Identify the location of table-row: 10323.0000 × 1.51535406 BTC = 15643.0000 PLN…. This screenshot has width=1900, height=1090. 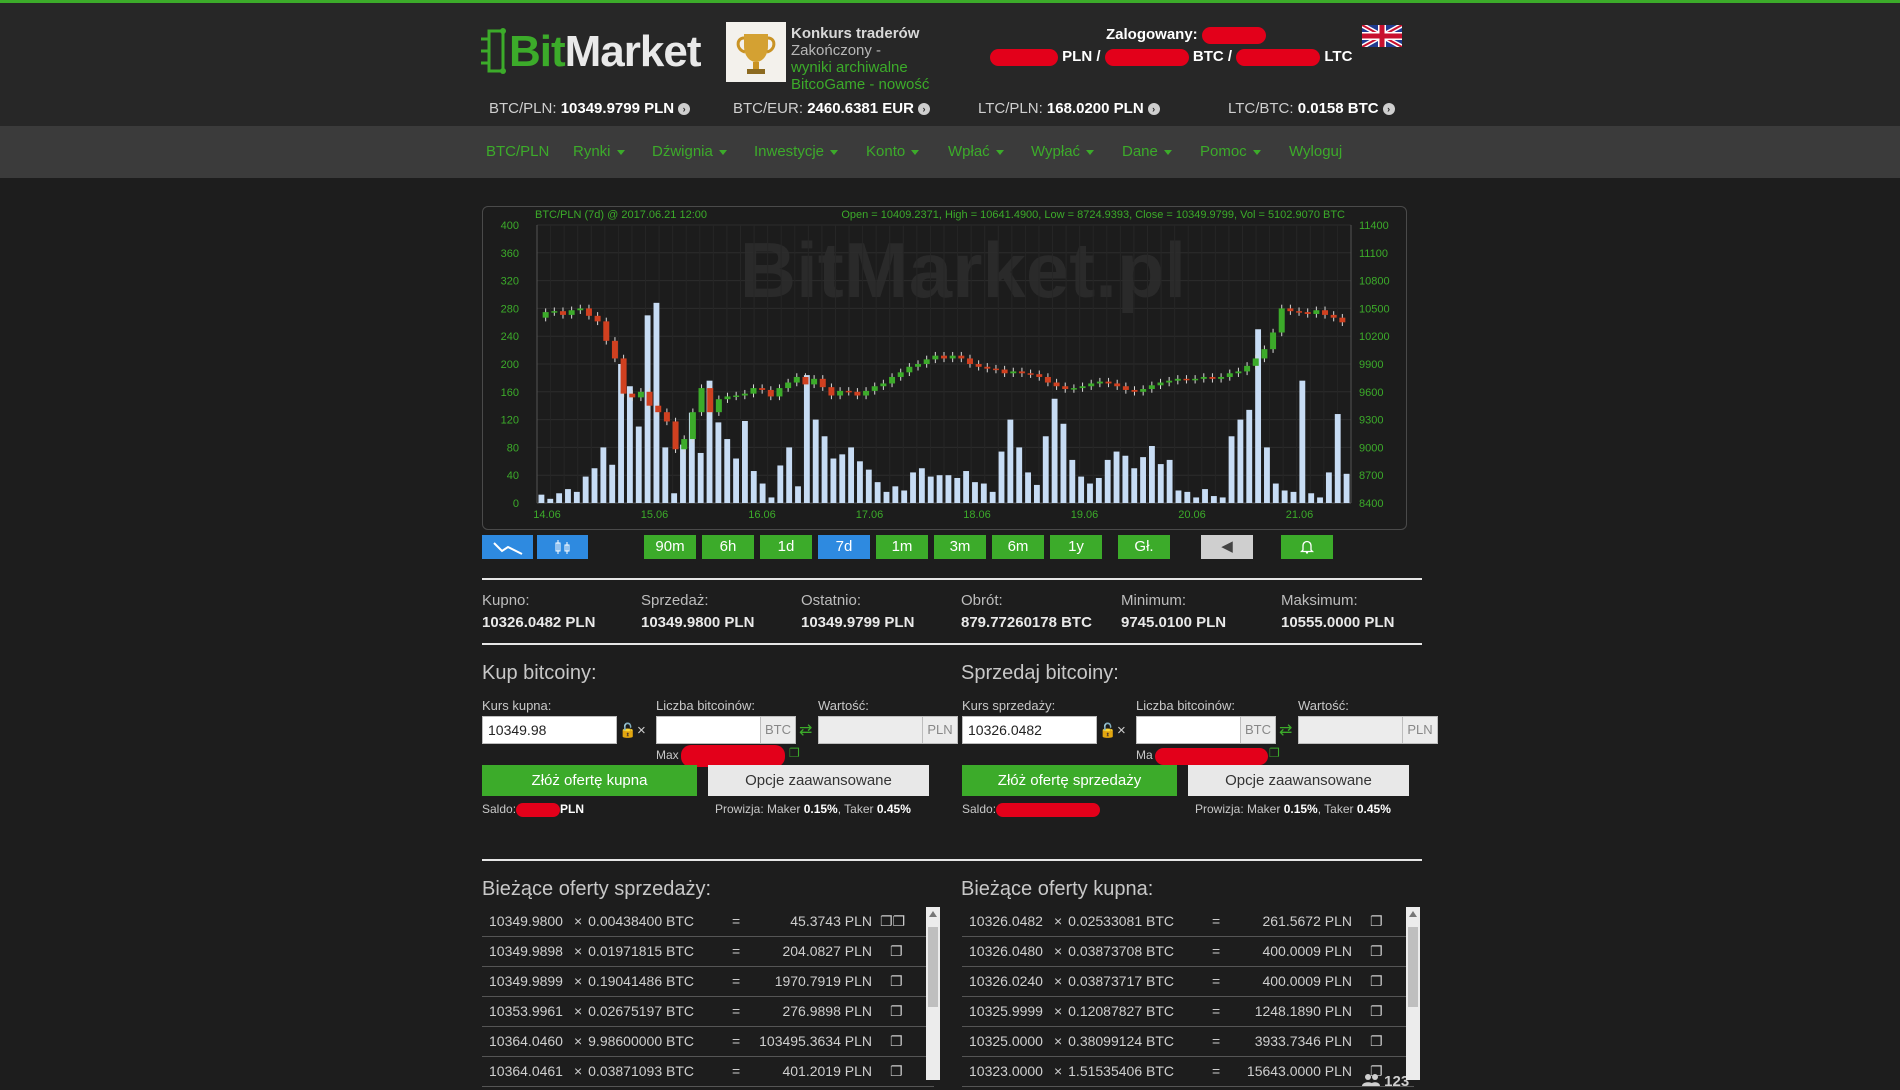
(1188, 1072).